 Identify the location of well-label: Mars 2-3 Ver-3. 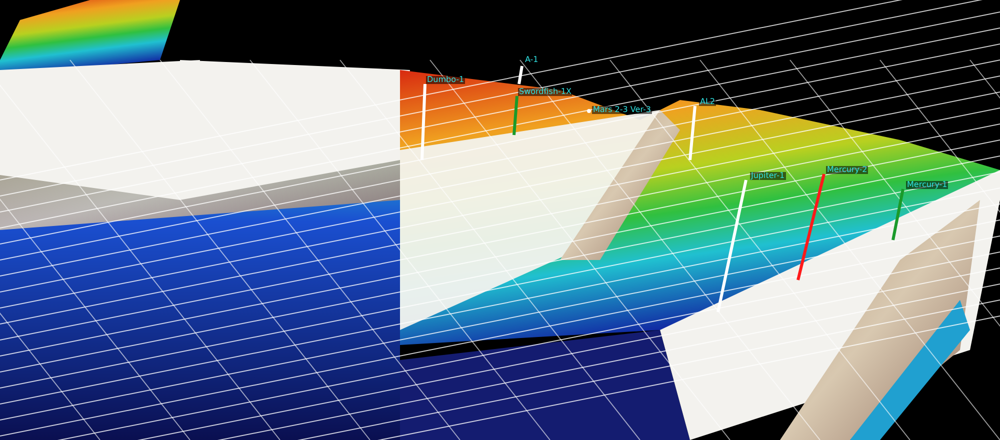
(622, 110).